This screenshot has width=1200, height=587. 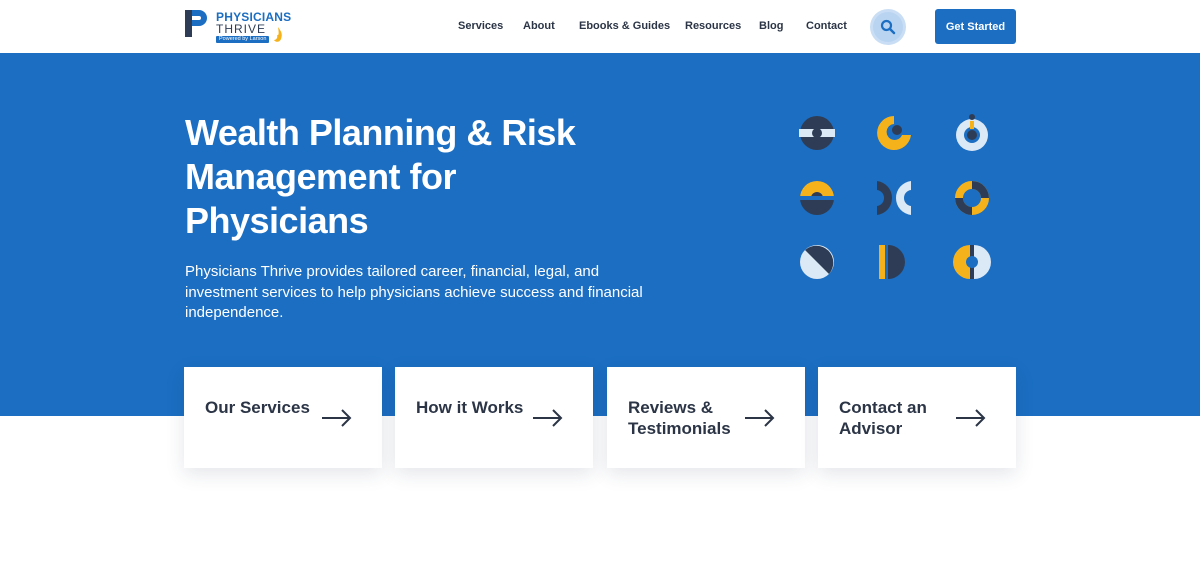 What do you see at coordinates (713, 26) in the screenshot?
I see `nav-item-resources: Resources` at bounding box center [713, 26].